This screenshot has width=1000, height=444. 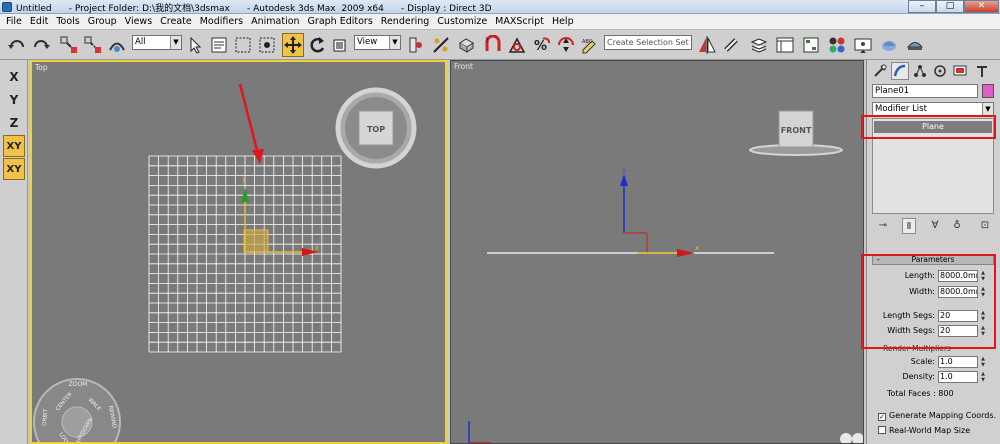 What do you see at coordinates (837, 45) in the screenshot?
I see `material-editor-icon` at bounding box center [837, 45].